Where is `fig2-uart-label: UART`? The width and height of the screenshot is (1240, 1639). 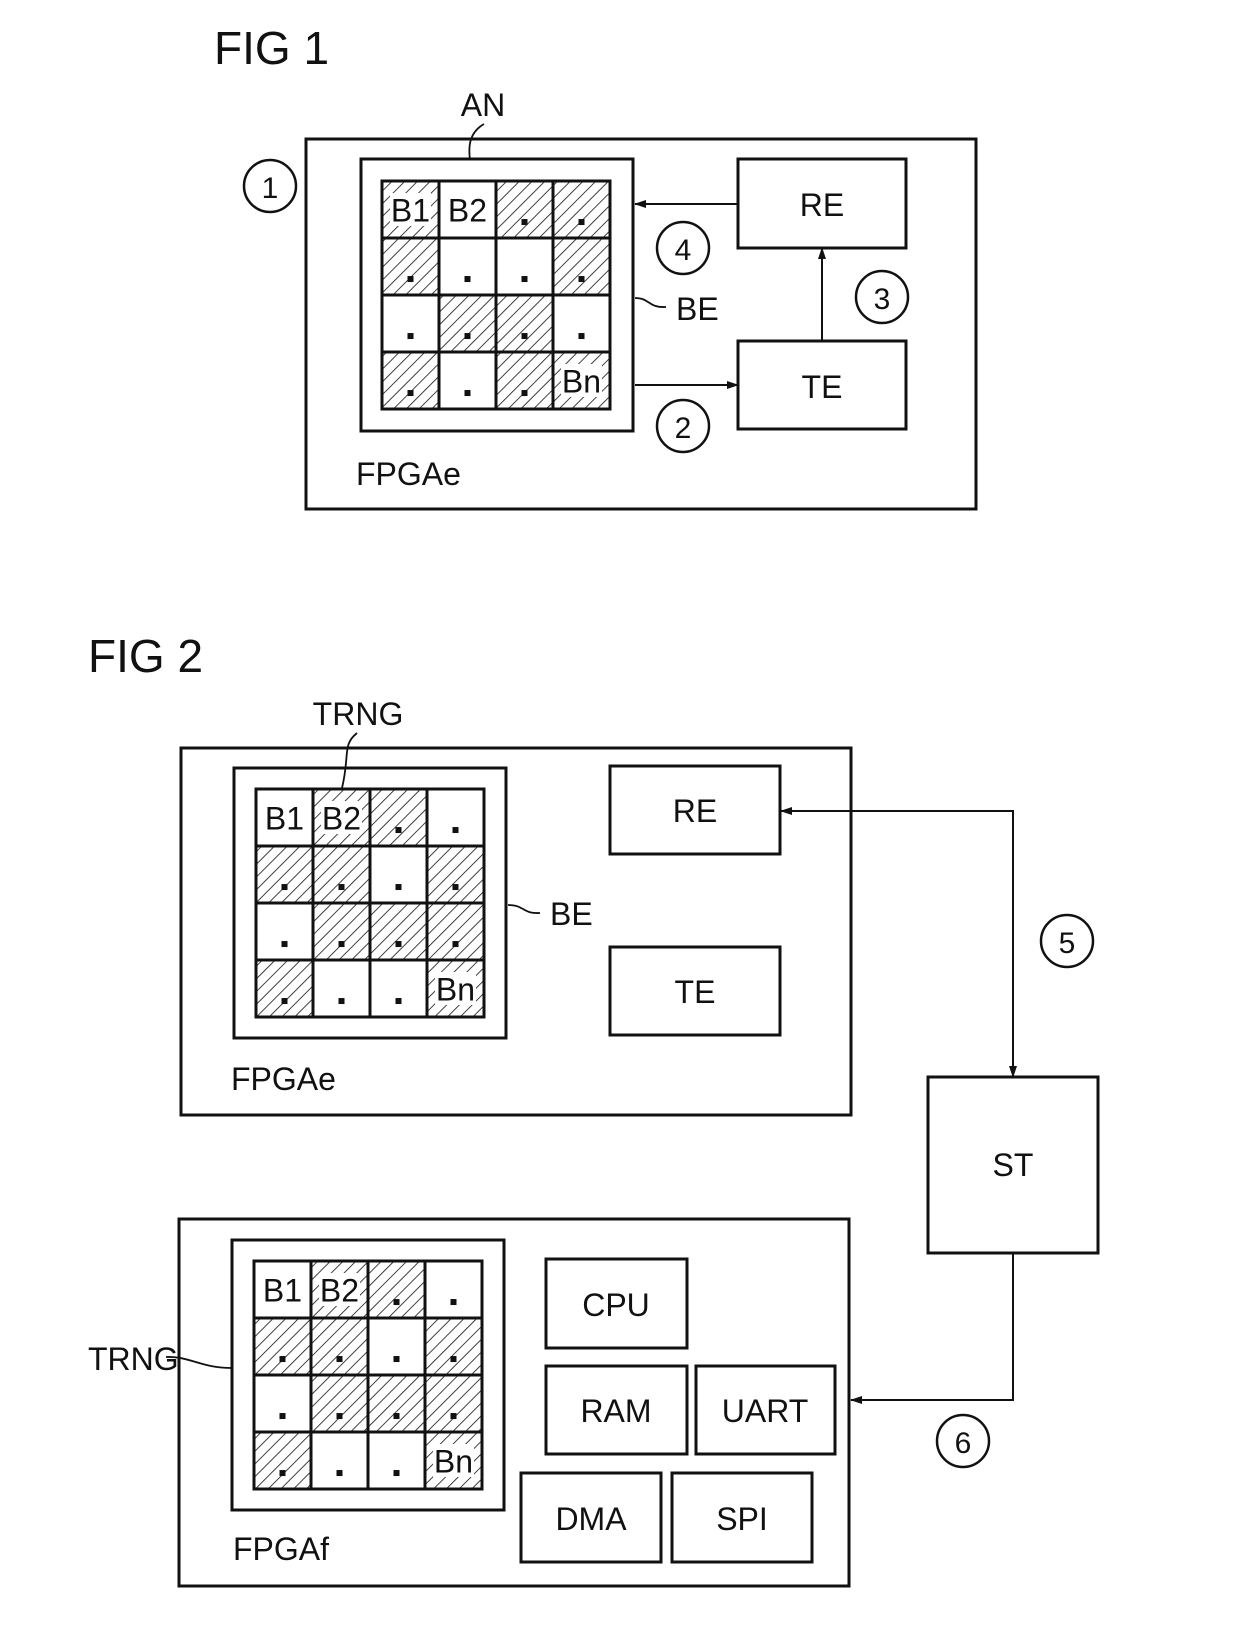 fig2-uart-label: UART is located at coordinates (765, 1411).